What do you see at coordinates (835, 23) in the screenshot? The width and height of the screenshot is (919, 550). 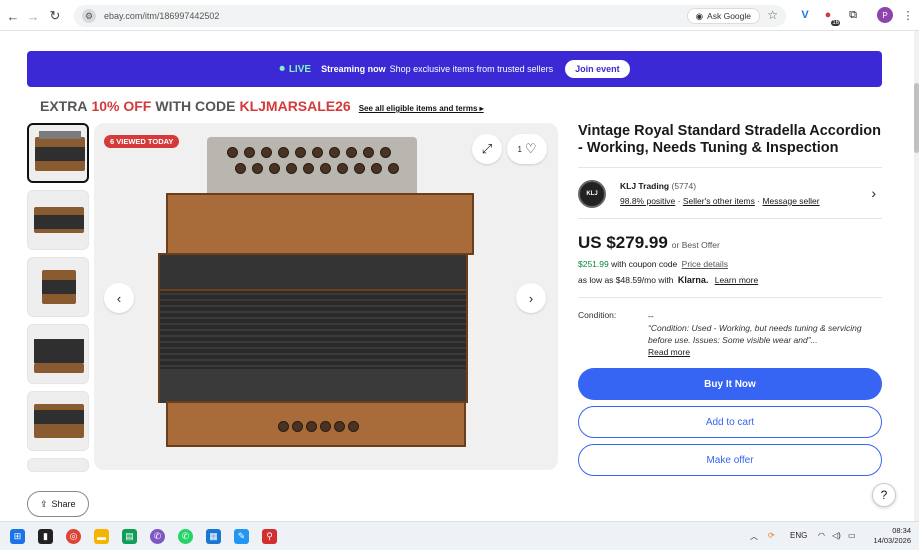 I see `extension-badge-count: 16` at bounding box center [835, 23].